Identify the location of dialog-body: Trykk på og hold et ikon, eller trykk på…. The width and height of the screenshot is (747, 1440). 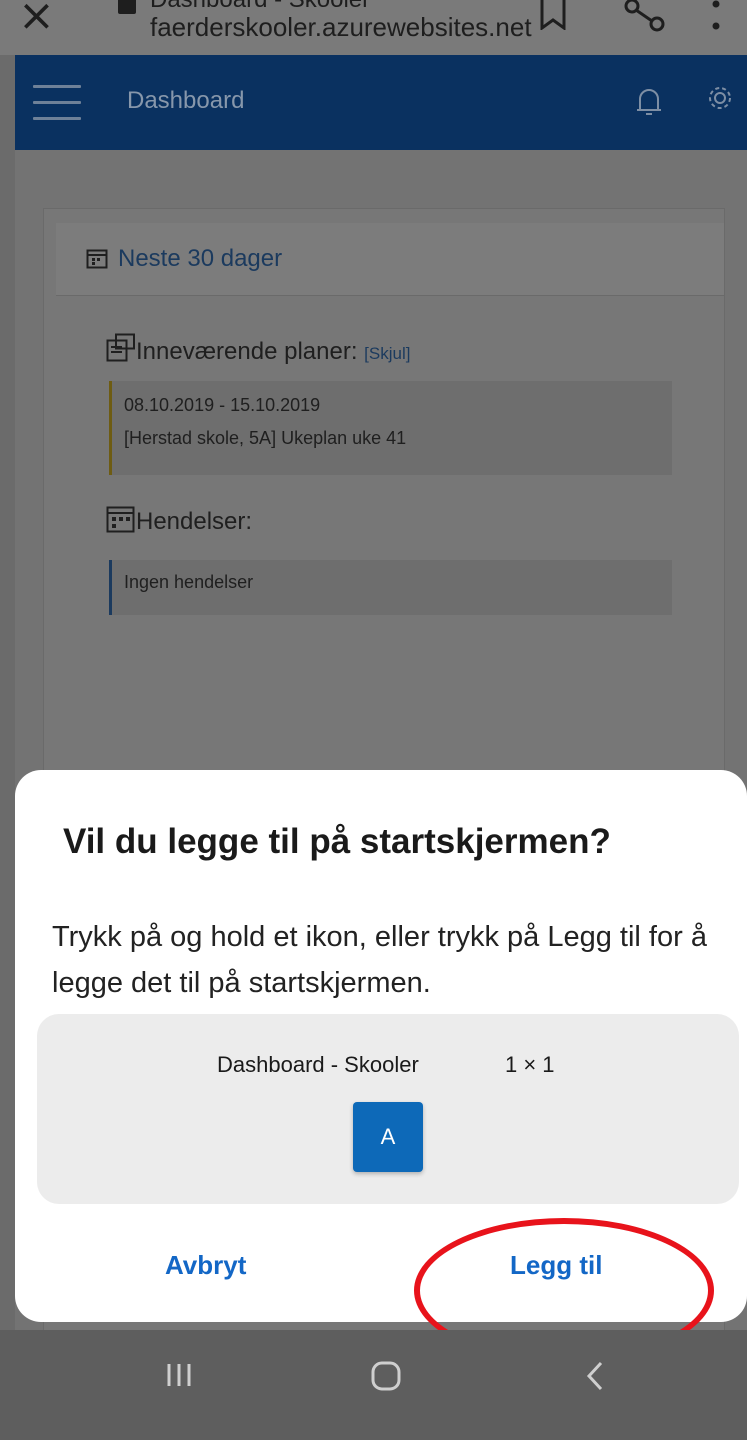
(379, 960).